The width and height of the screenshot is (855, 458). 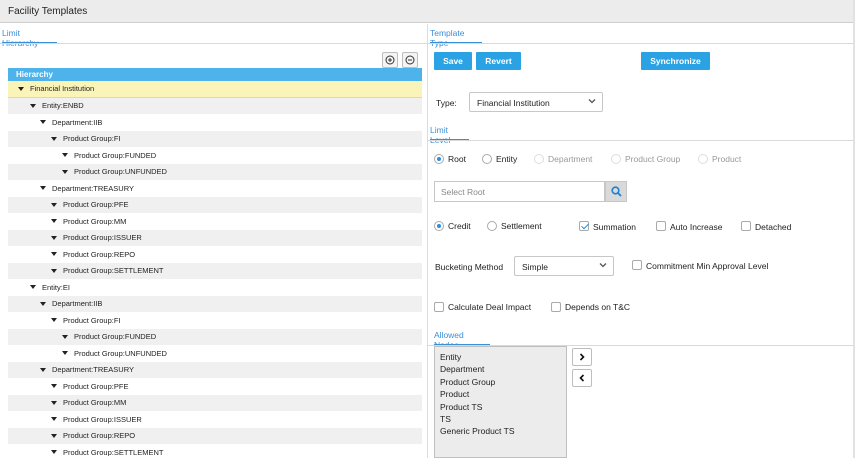 I want to click on tree-header: Hierarchy, so click(x=215, y=74).